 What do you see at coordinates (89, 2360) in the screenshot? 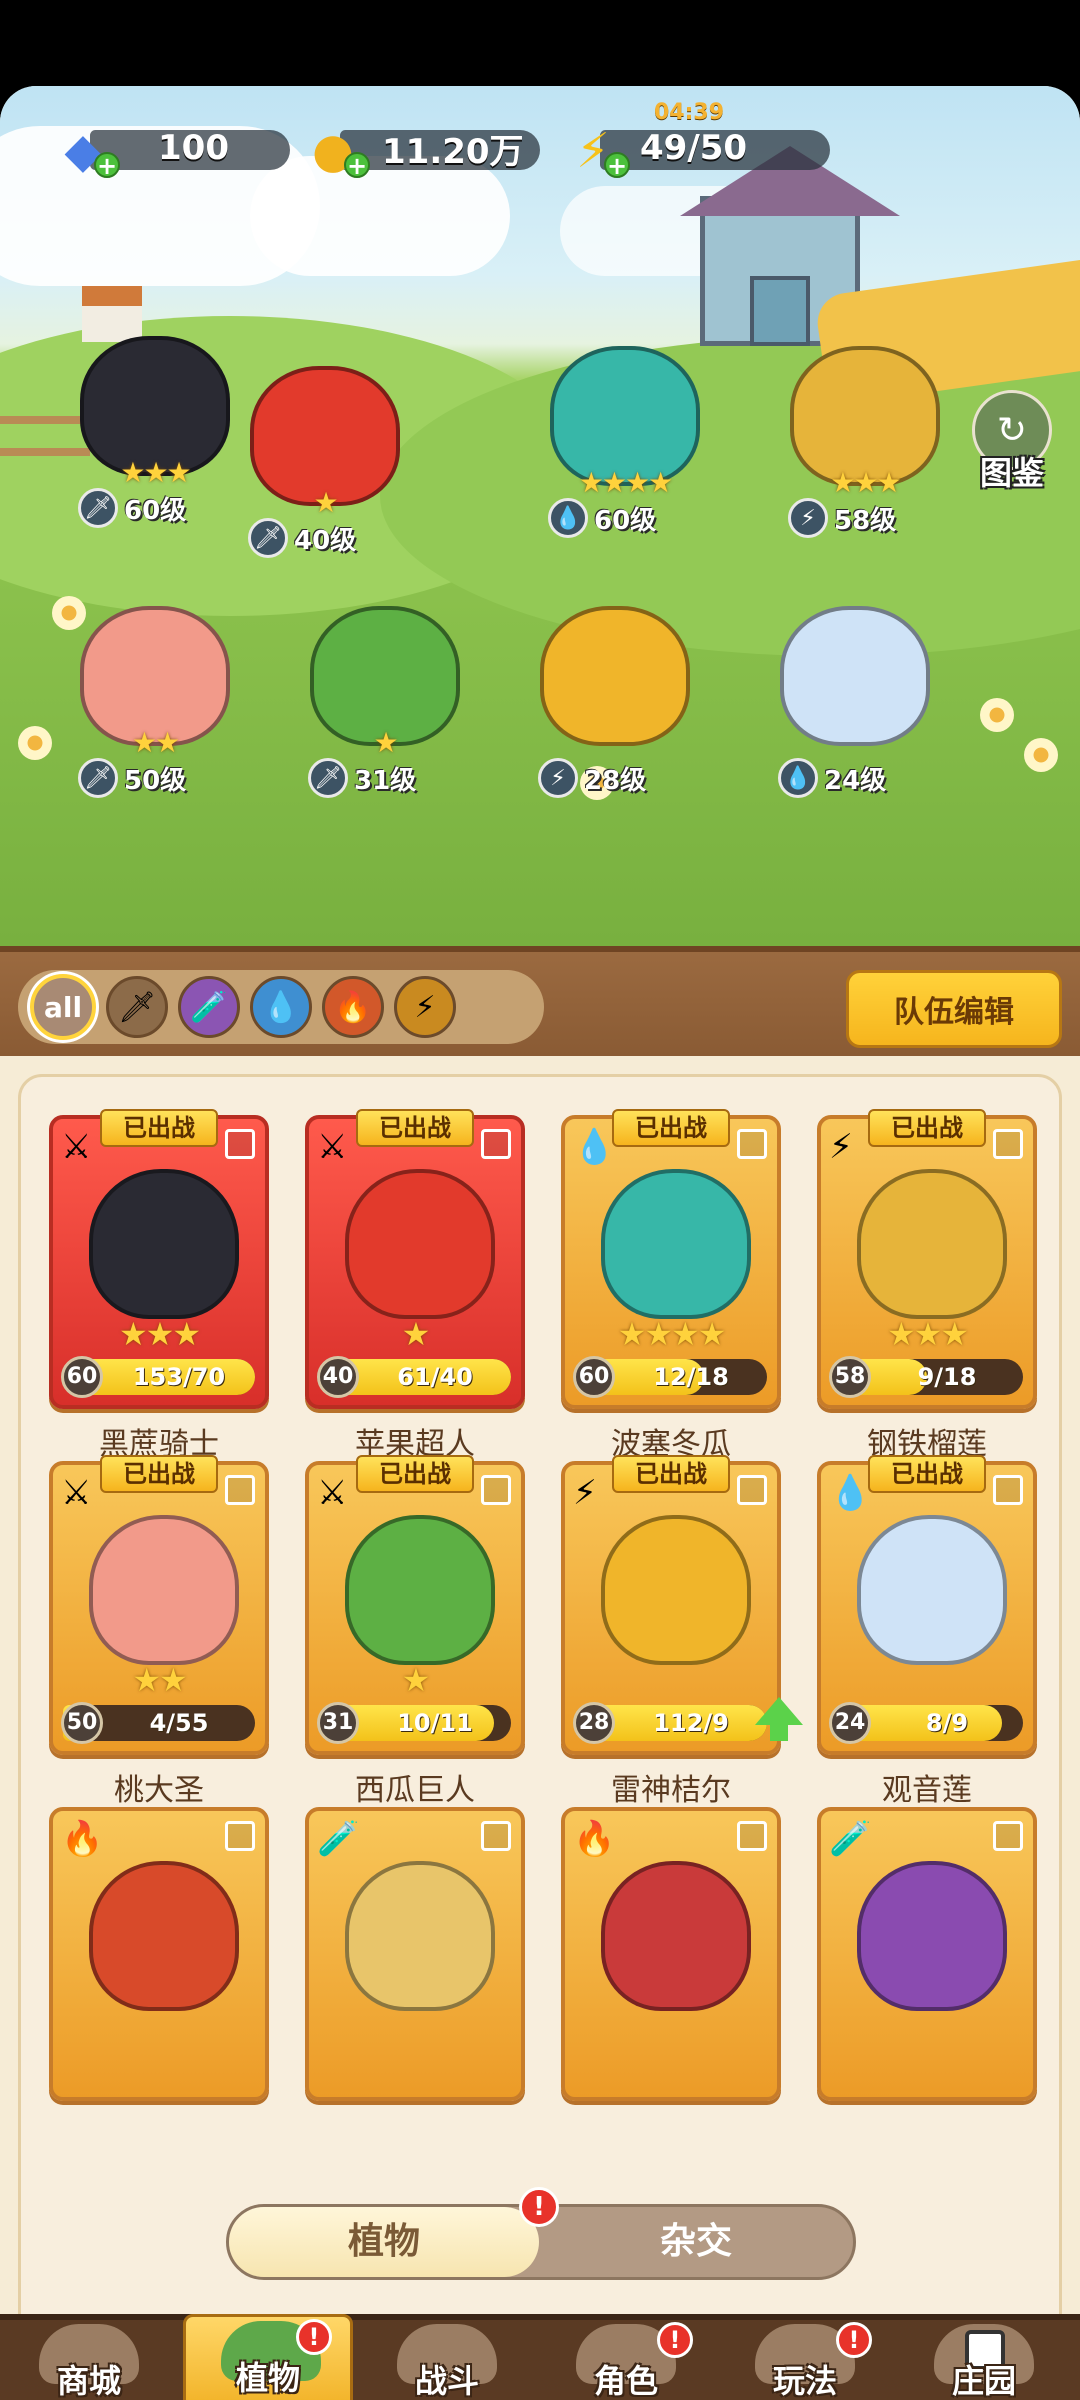
I see `nav-item: 商城` at bounding box center [89, 2360].